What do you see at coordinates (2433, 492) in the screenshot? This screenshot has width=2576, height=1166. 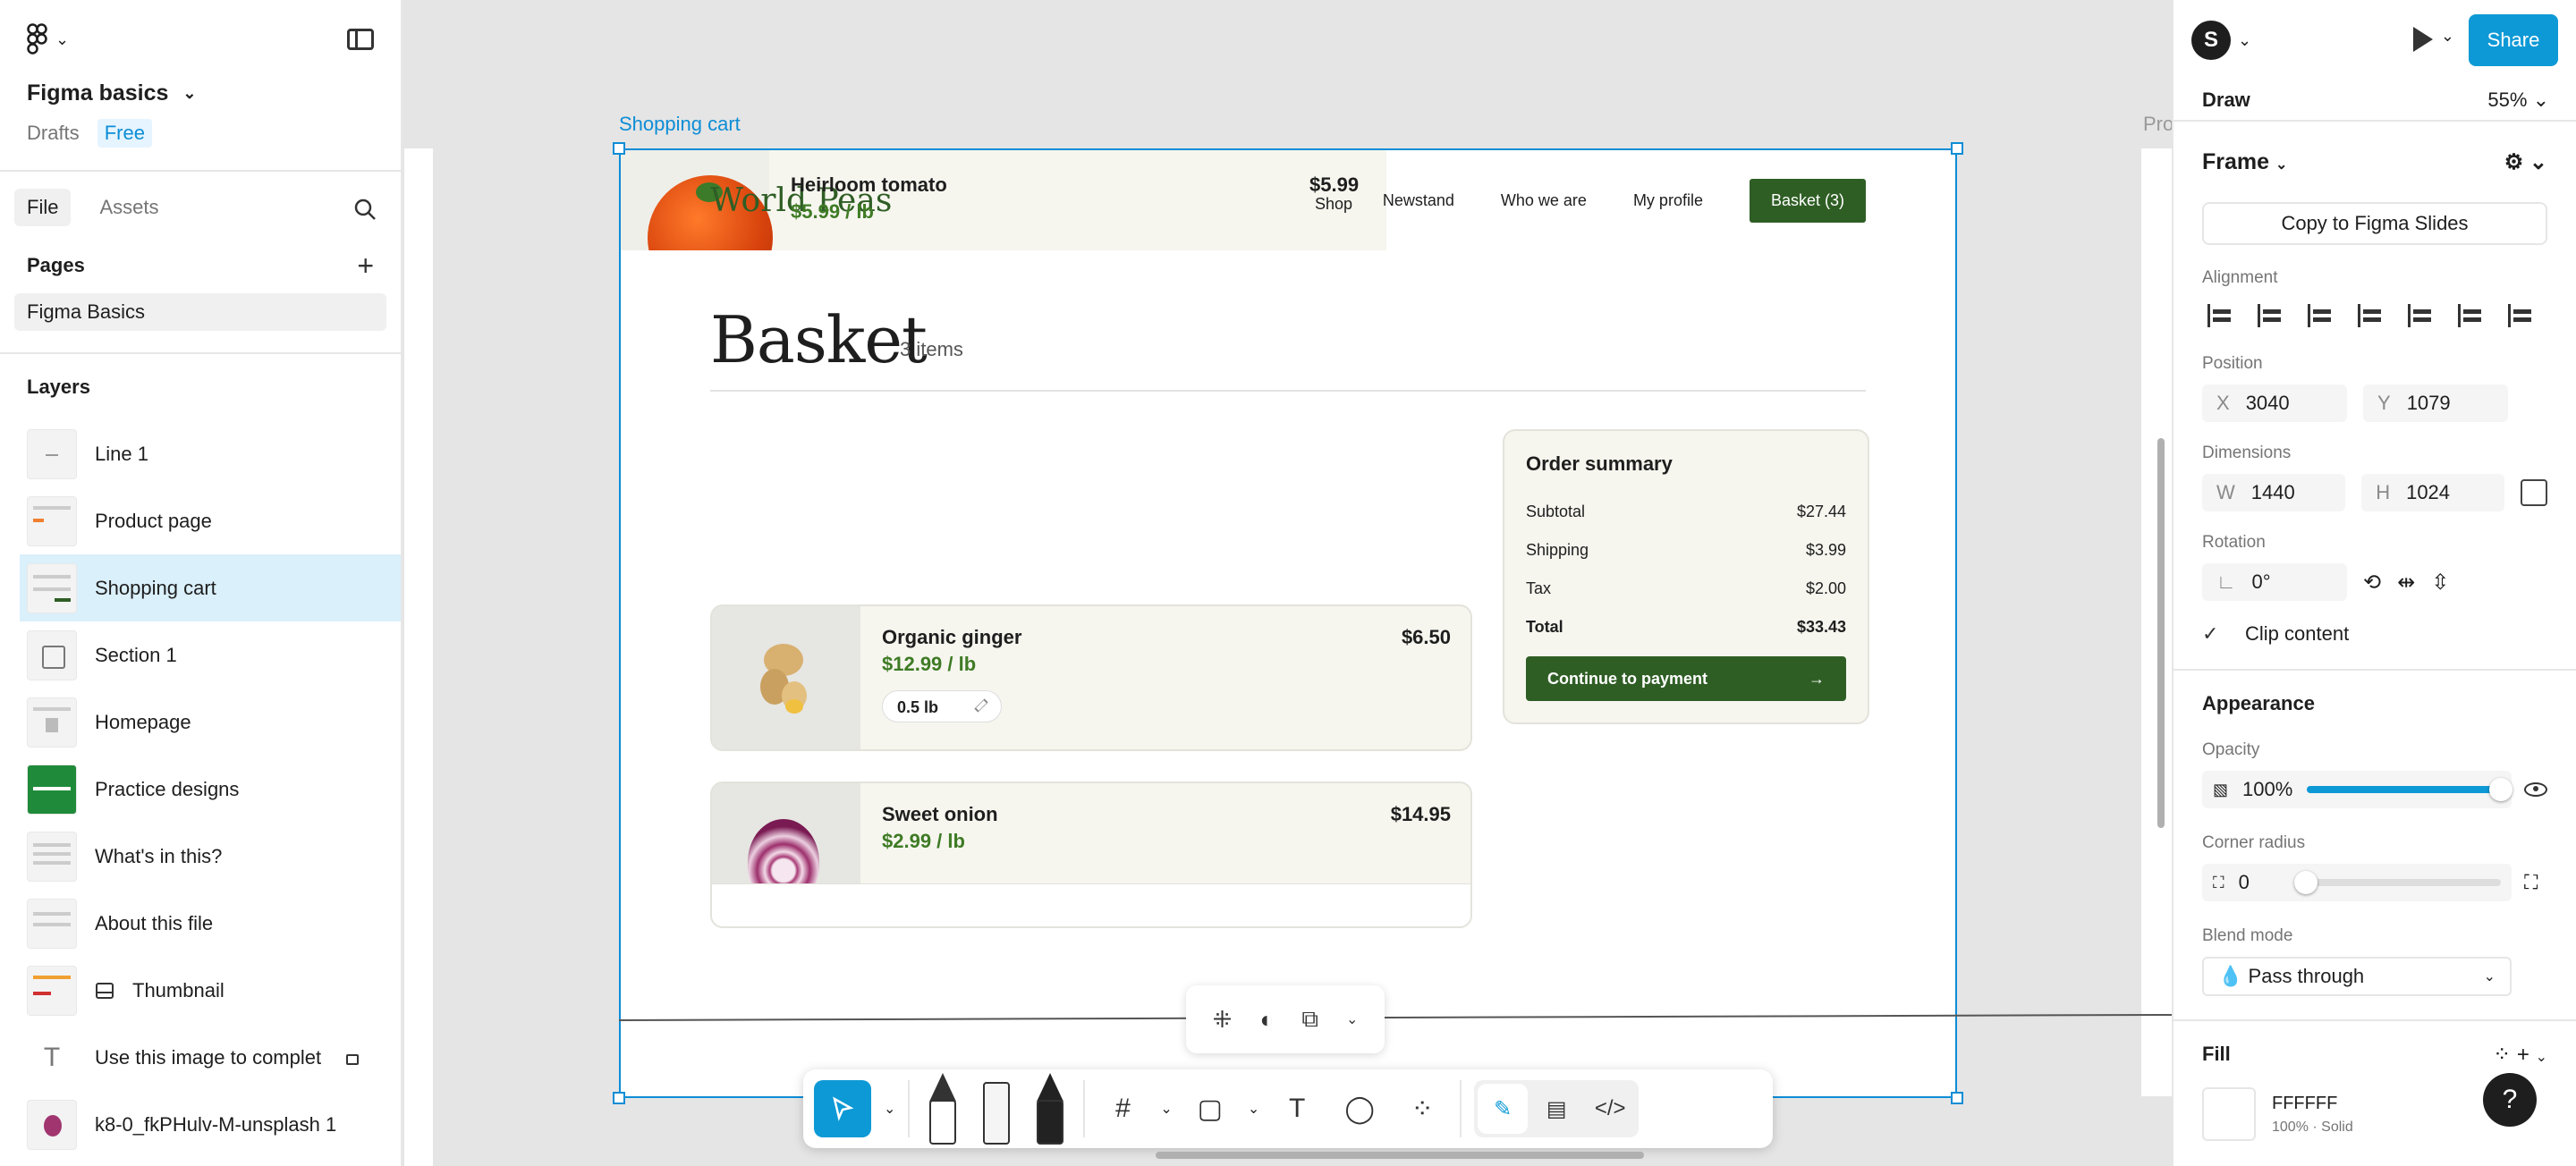 I see `height-input: H 1024` at bounding box center [2433, 492].